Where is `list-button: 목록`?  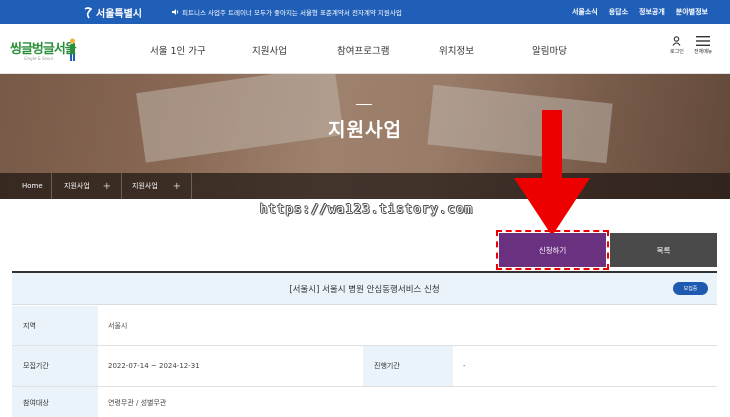 list-button: 목록 is located at coordinates (663, 250).